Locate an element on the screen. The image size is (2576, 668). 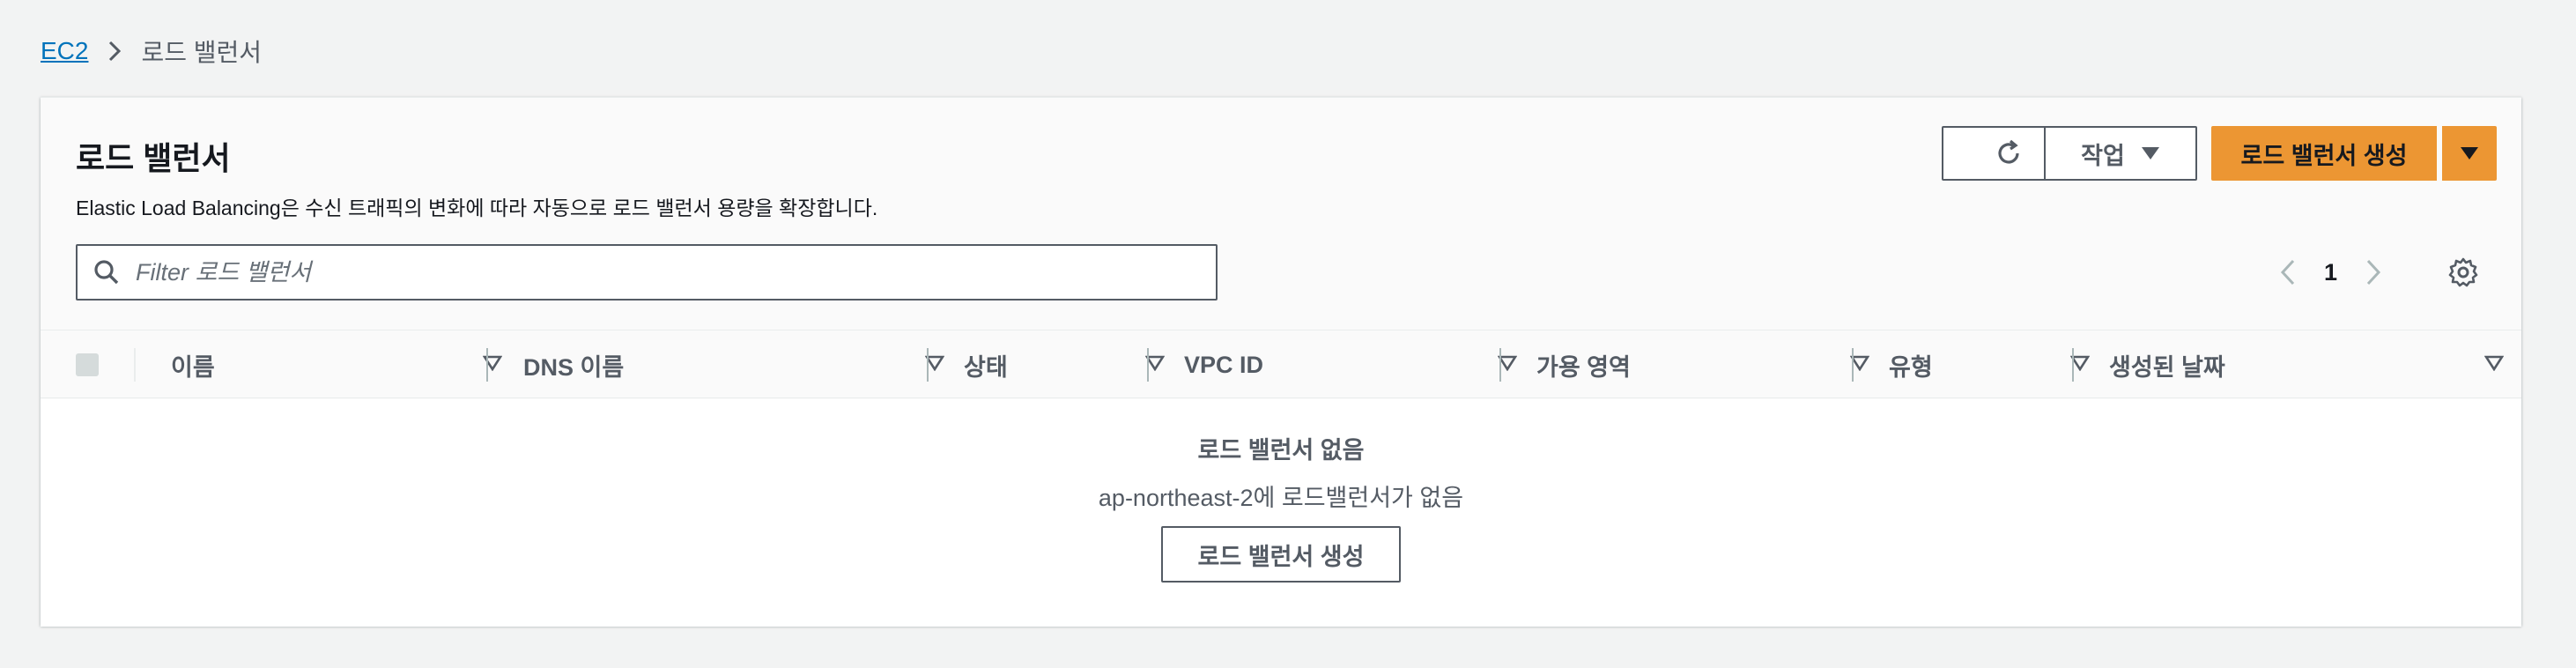
page-title: 로드 밸런서 is located at coordinates (153, 158).